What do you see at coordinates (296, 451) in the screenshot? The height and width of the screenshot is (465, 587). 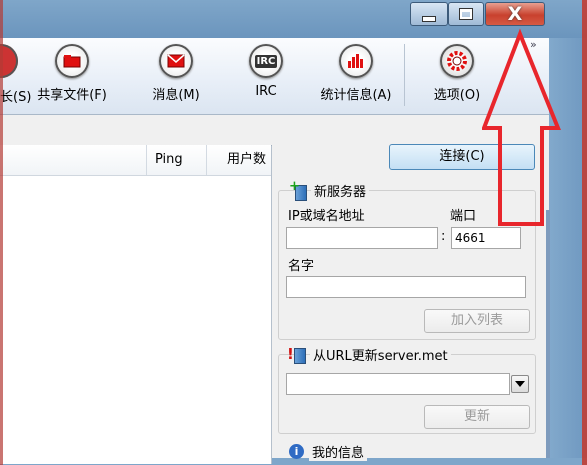 I see `info-icon: i` at bounding box center [296, 451].